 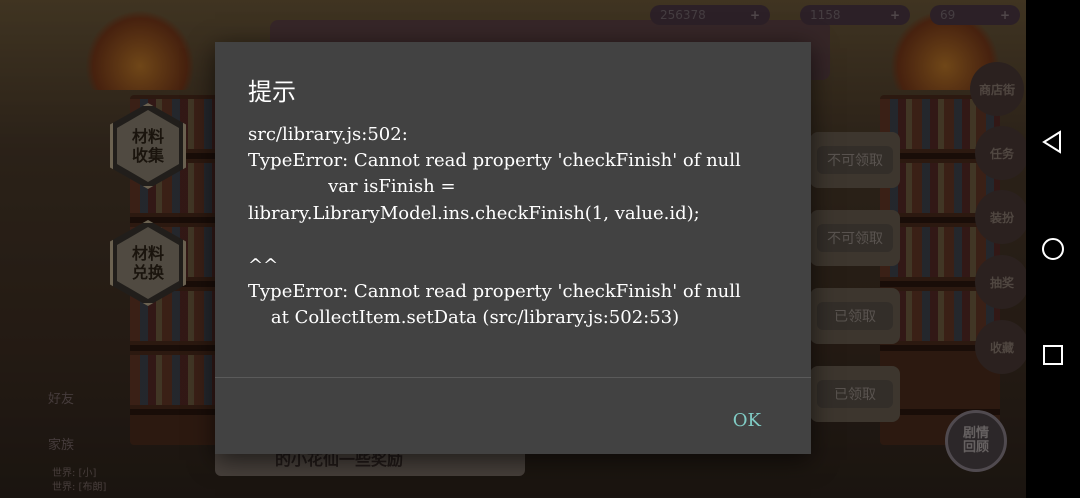 What do you see at coordinates (272, 92) in the screenshot?
I see `dialog-title: 提示` at bounding box center [272, 92].